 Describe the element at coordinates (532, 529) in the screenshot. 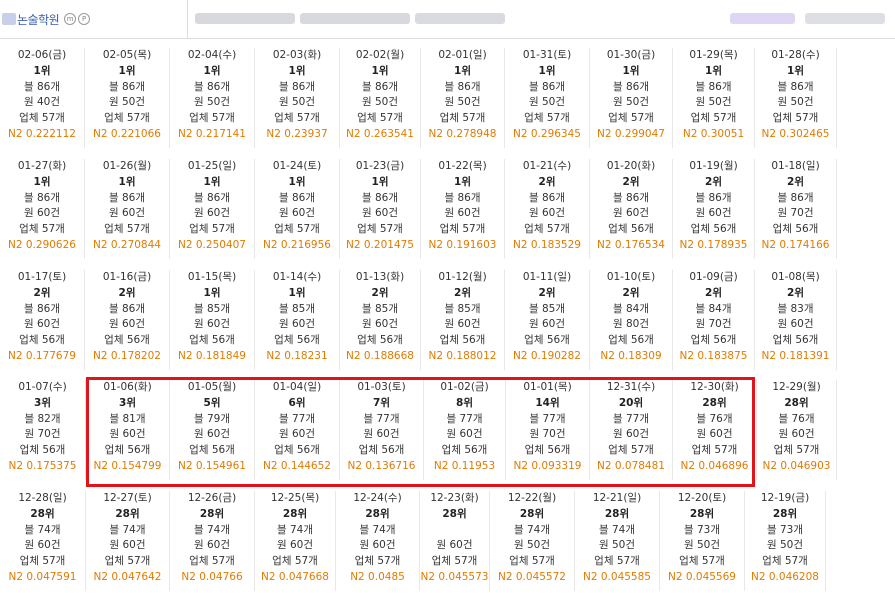

I see `cell-blog-count: 블 74개` at that location.